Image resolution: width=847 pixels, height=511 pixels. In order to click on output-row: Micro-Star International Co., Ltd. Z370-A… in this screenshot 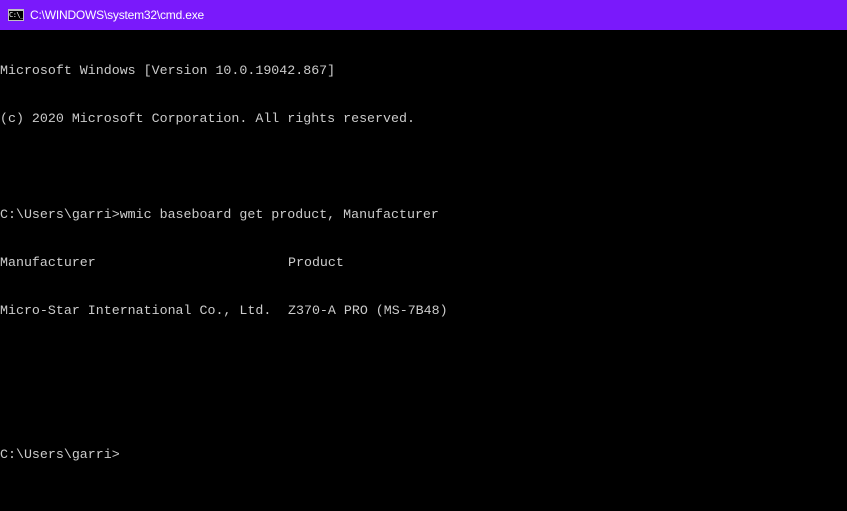, I will do `click(423, 311)`.